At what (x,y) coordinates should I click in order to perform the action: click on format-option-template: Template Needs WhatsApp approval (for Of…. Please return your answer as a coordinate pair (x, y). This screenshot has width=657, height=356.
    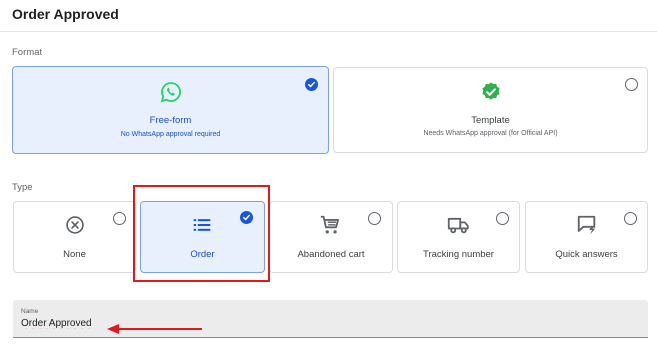
    Looking at the image, I should click on (490, 110).